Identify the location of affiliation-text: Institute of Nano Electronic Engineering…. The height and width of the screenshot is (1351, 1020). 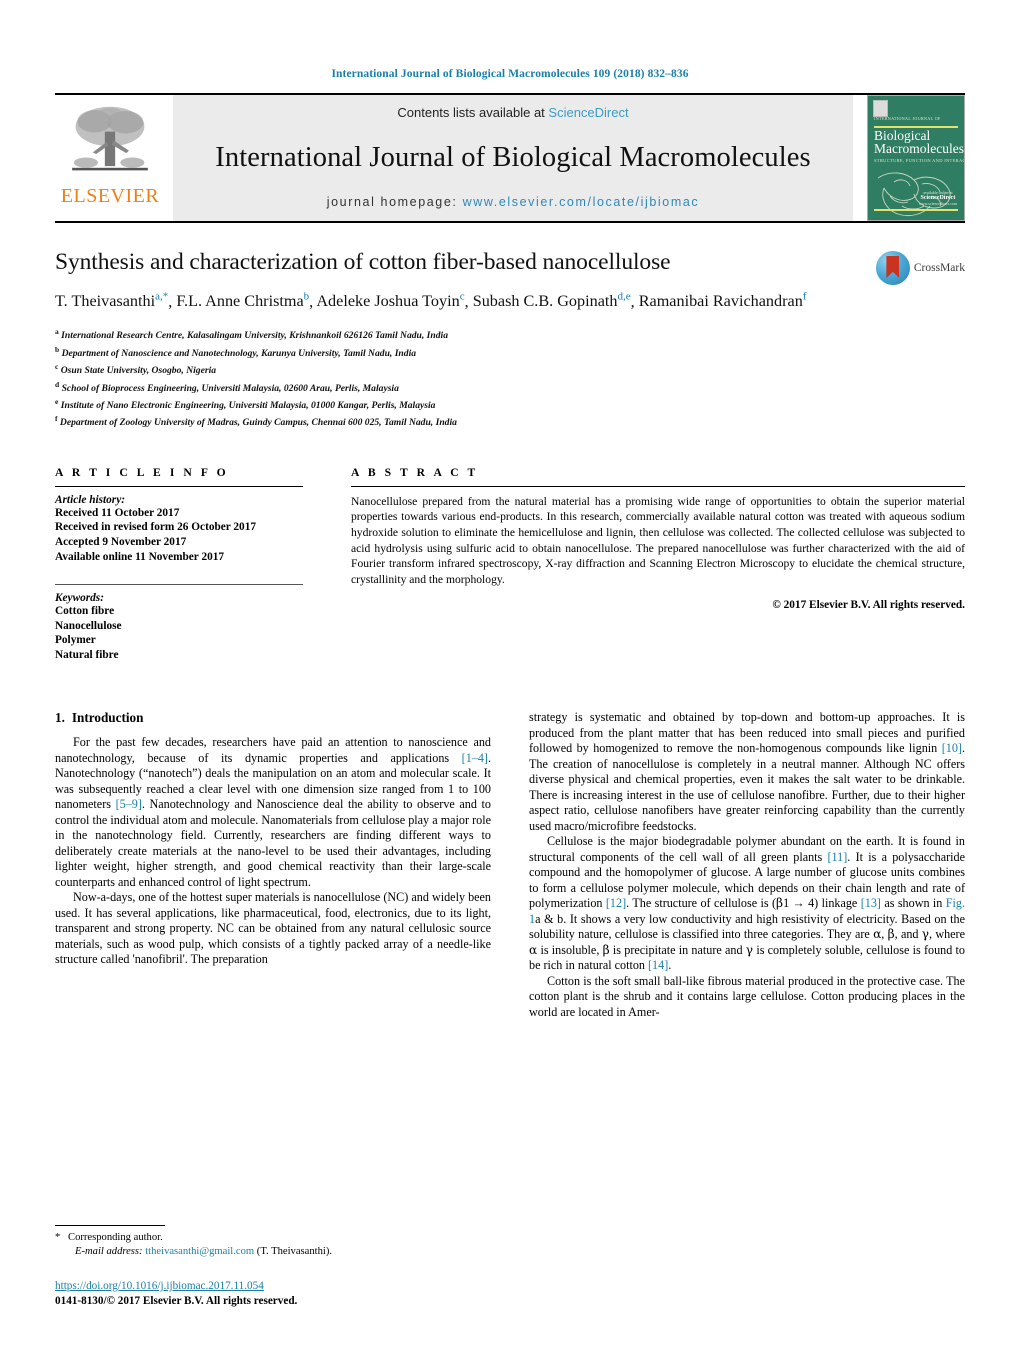
(248, 406).